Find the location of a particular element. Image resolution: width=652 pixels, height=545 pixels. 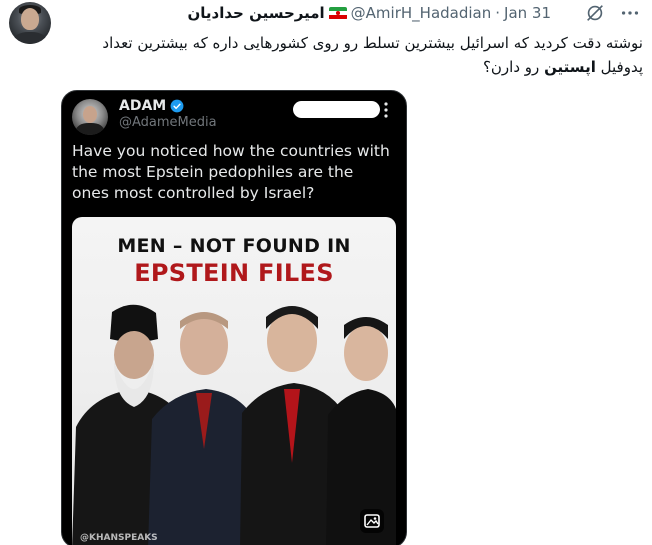

more-icon is located at coordinates (630, 13).